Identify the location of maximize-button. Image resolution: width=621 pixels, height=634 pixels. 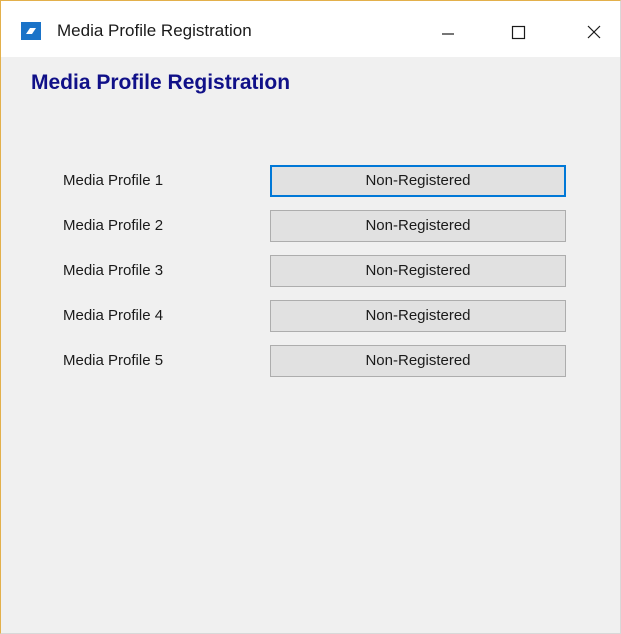
(518, 31).